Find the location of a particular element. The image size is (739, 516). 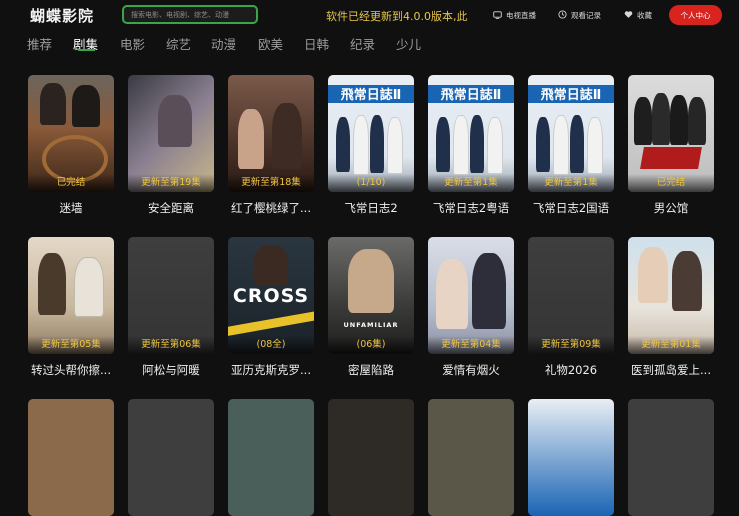

card-title: 飞常日志2粤语 is located at coordinates (471, 208).